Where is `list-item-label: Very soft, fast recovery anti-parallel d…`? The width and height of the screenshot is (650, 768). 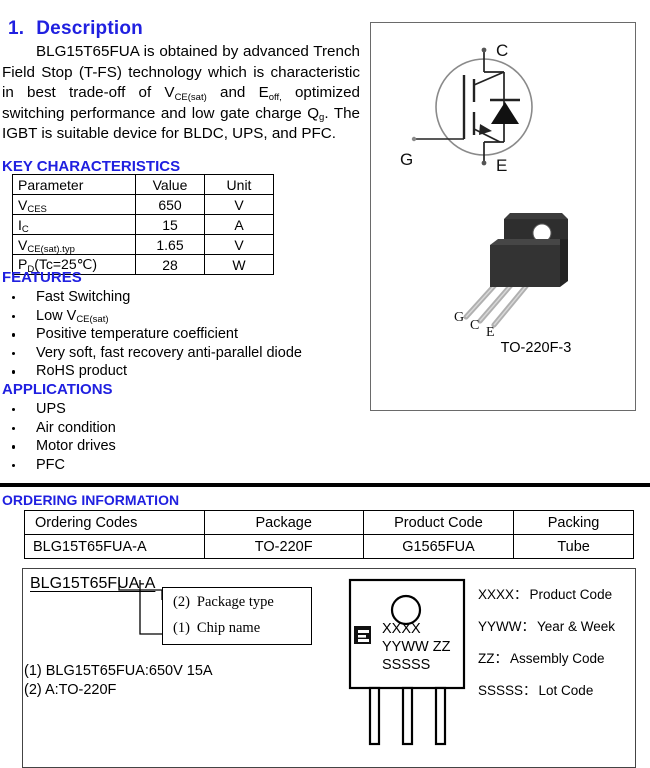
list-item-label: Very soft, fast recovery anti-parallel d… is located at coordinates (169, 352).